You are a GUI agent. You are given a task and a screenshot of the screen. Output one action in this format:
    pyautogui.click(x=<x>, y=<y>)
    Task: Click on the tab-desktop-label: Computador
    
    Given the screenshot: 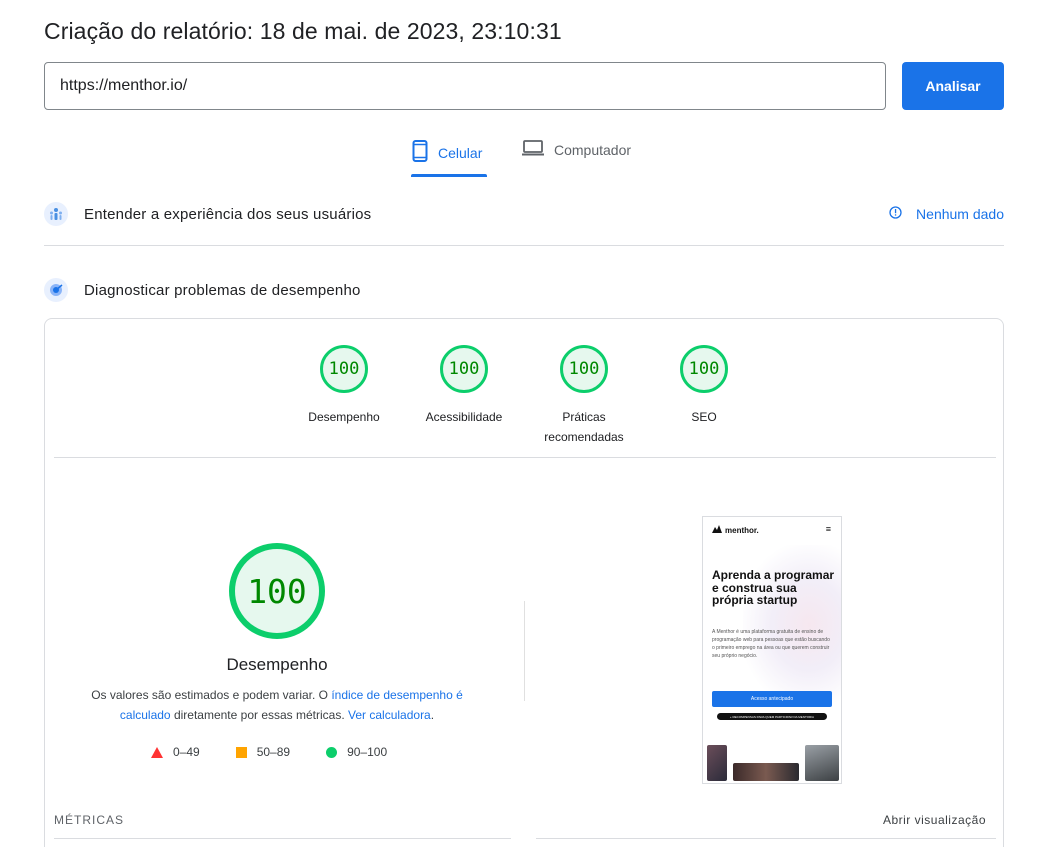 What is the action you would take?
    pyautogui.click(x=593, y=149)
    